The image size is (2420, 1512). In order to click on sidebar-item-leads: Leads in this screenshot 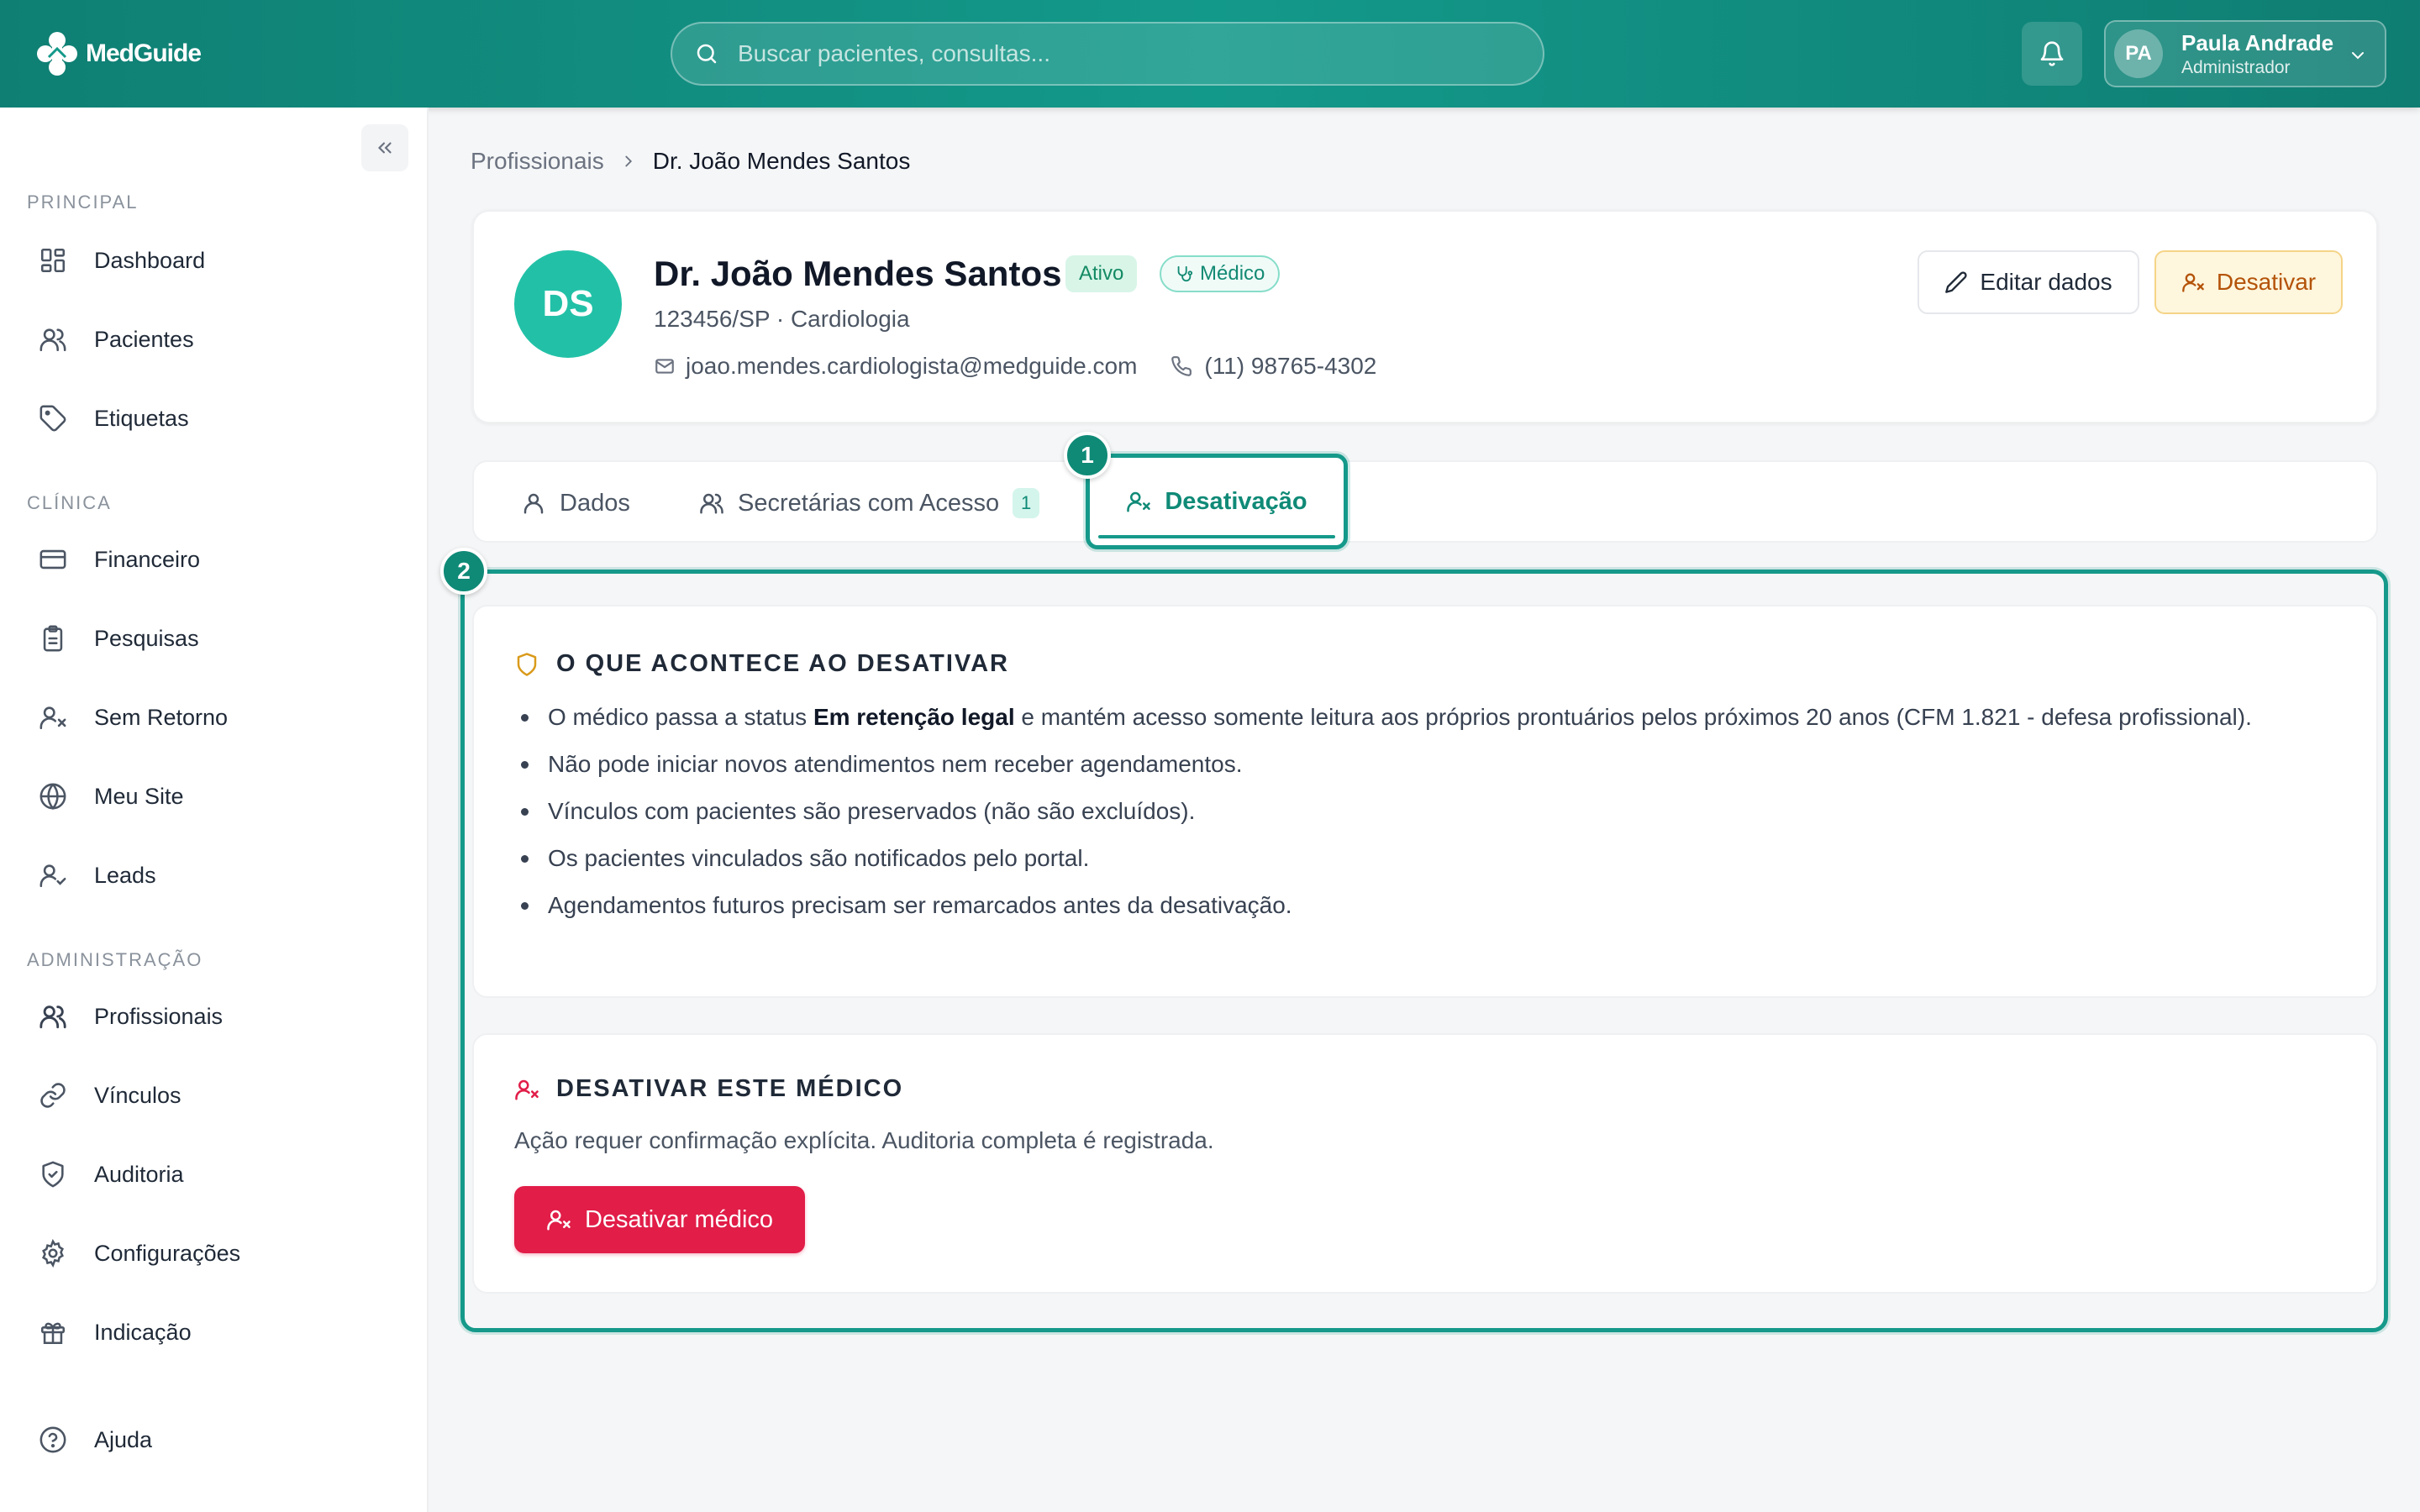, I will do `click(214, 875)`.